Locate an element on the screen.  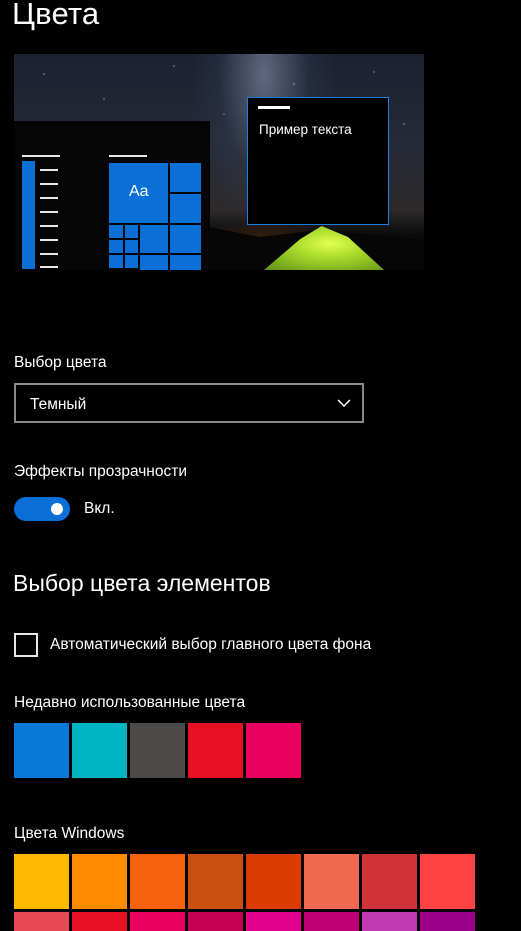
page-title: Цвета is located at coordinates (56, 15).